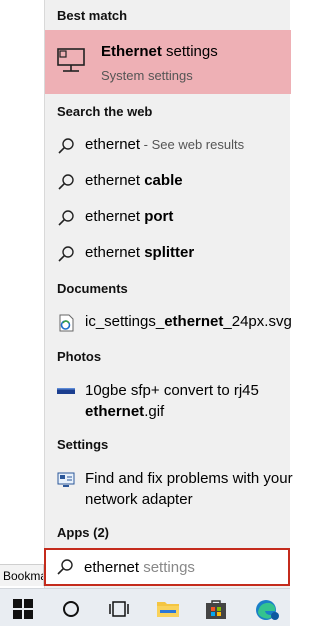 This screenshot has height=627, width=320. What do you see at coordinates (172, 401) in the screenshot?
I see `photo-label: 10gbe sfp+ convert to rj45 ethernet.gif` at bounding box center [172, 401].